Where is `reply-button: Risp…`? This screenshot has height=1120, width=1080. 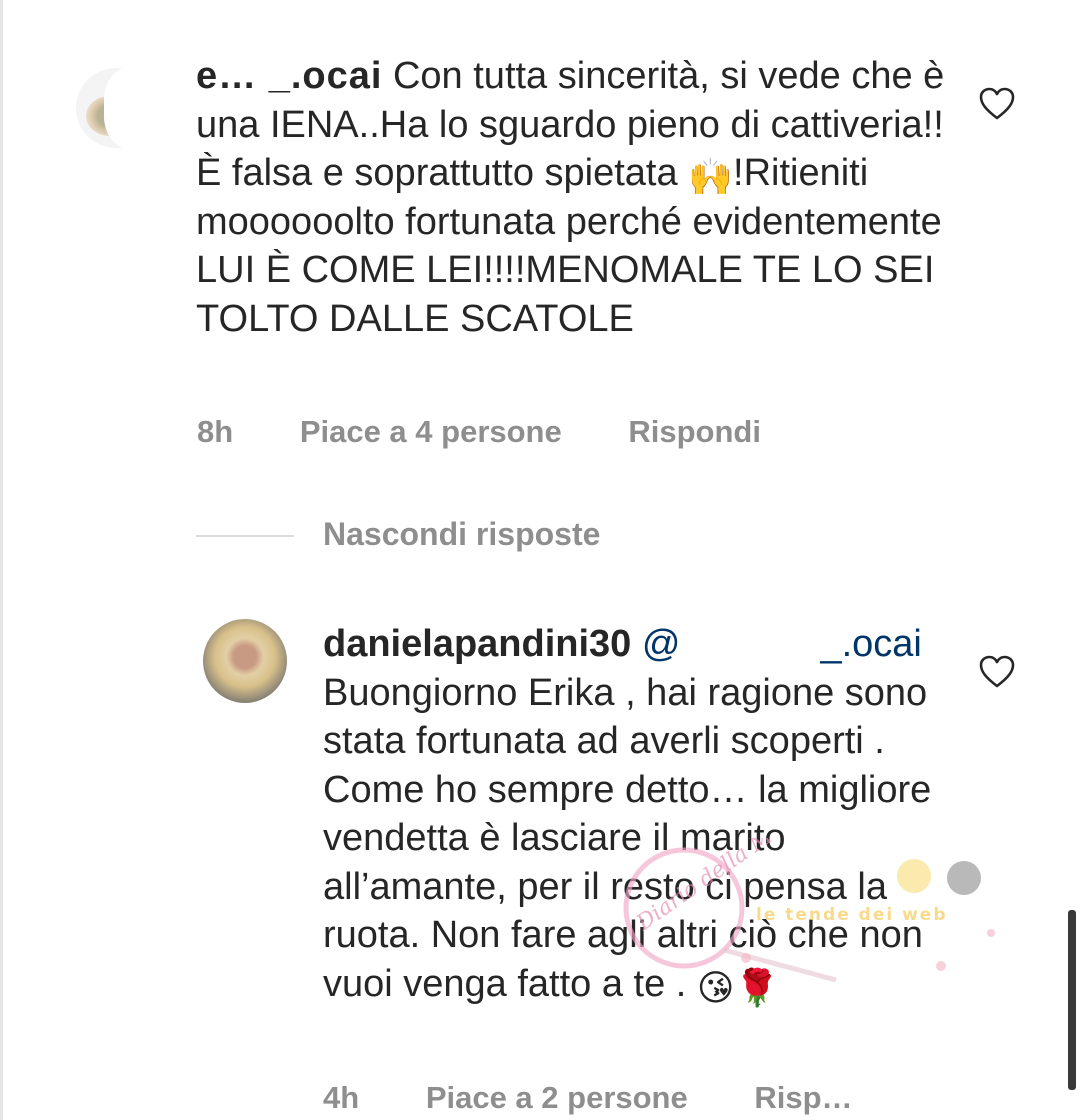 reply-button: Risp… is located at coordinates (803, 1097).